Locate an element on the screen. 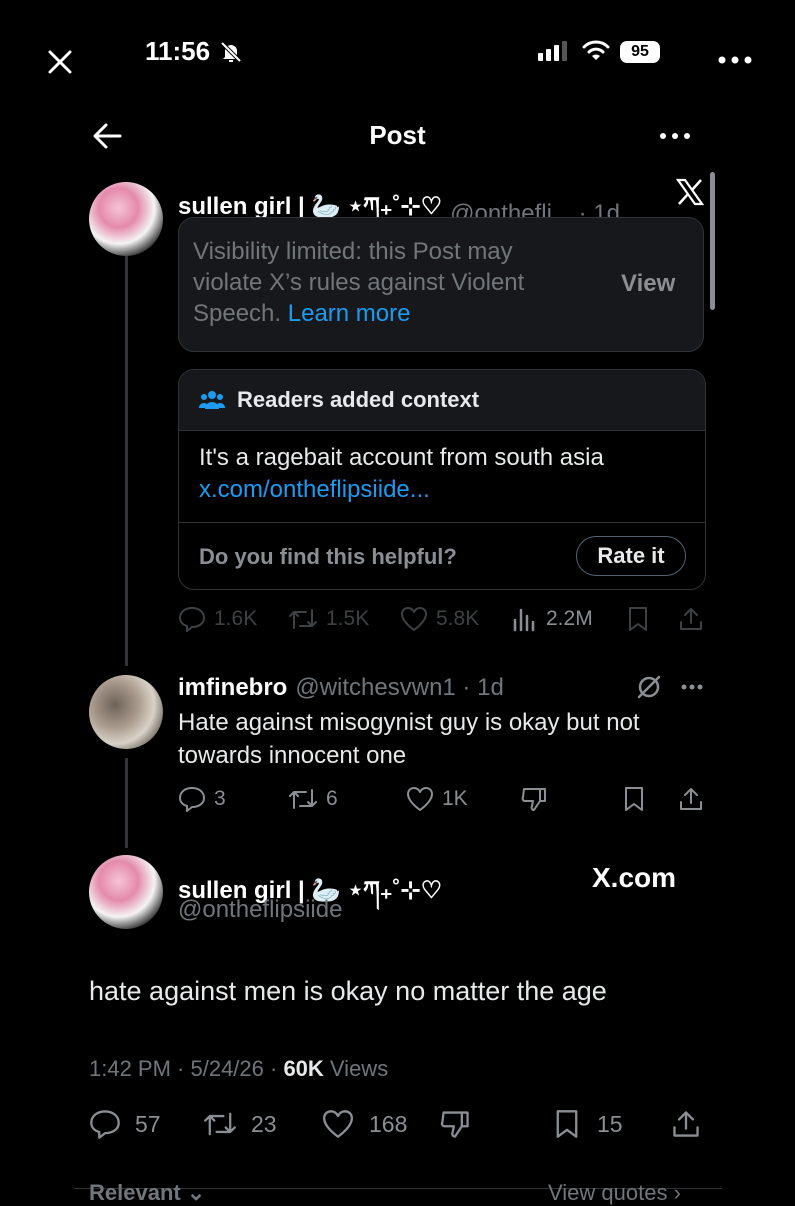 Image resolution: width=795 pixels, height=1206 pixels. main-post-actions: 57 23 168 15 is located at coordinates (399, 1124).